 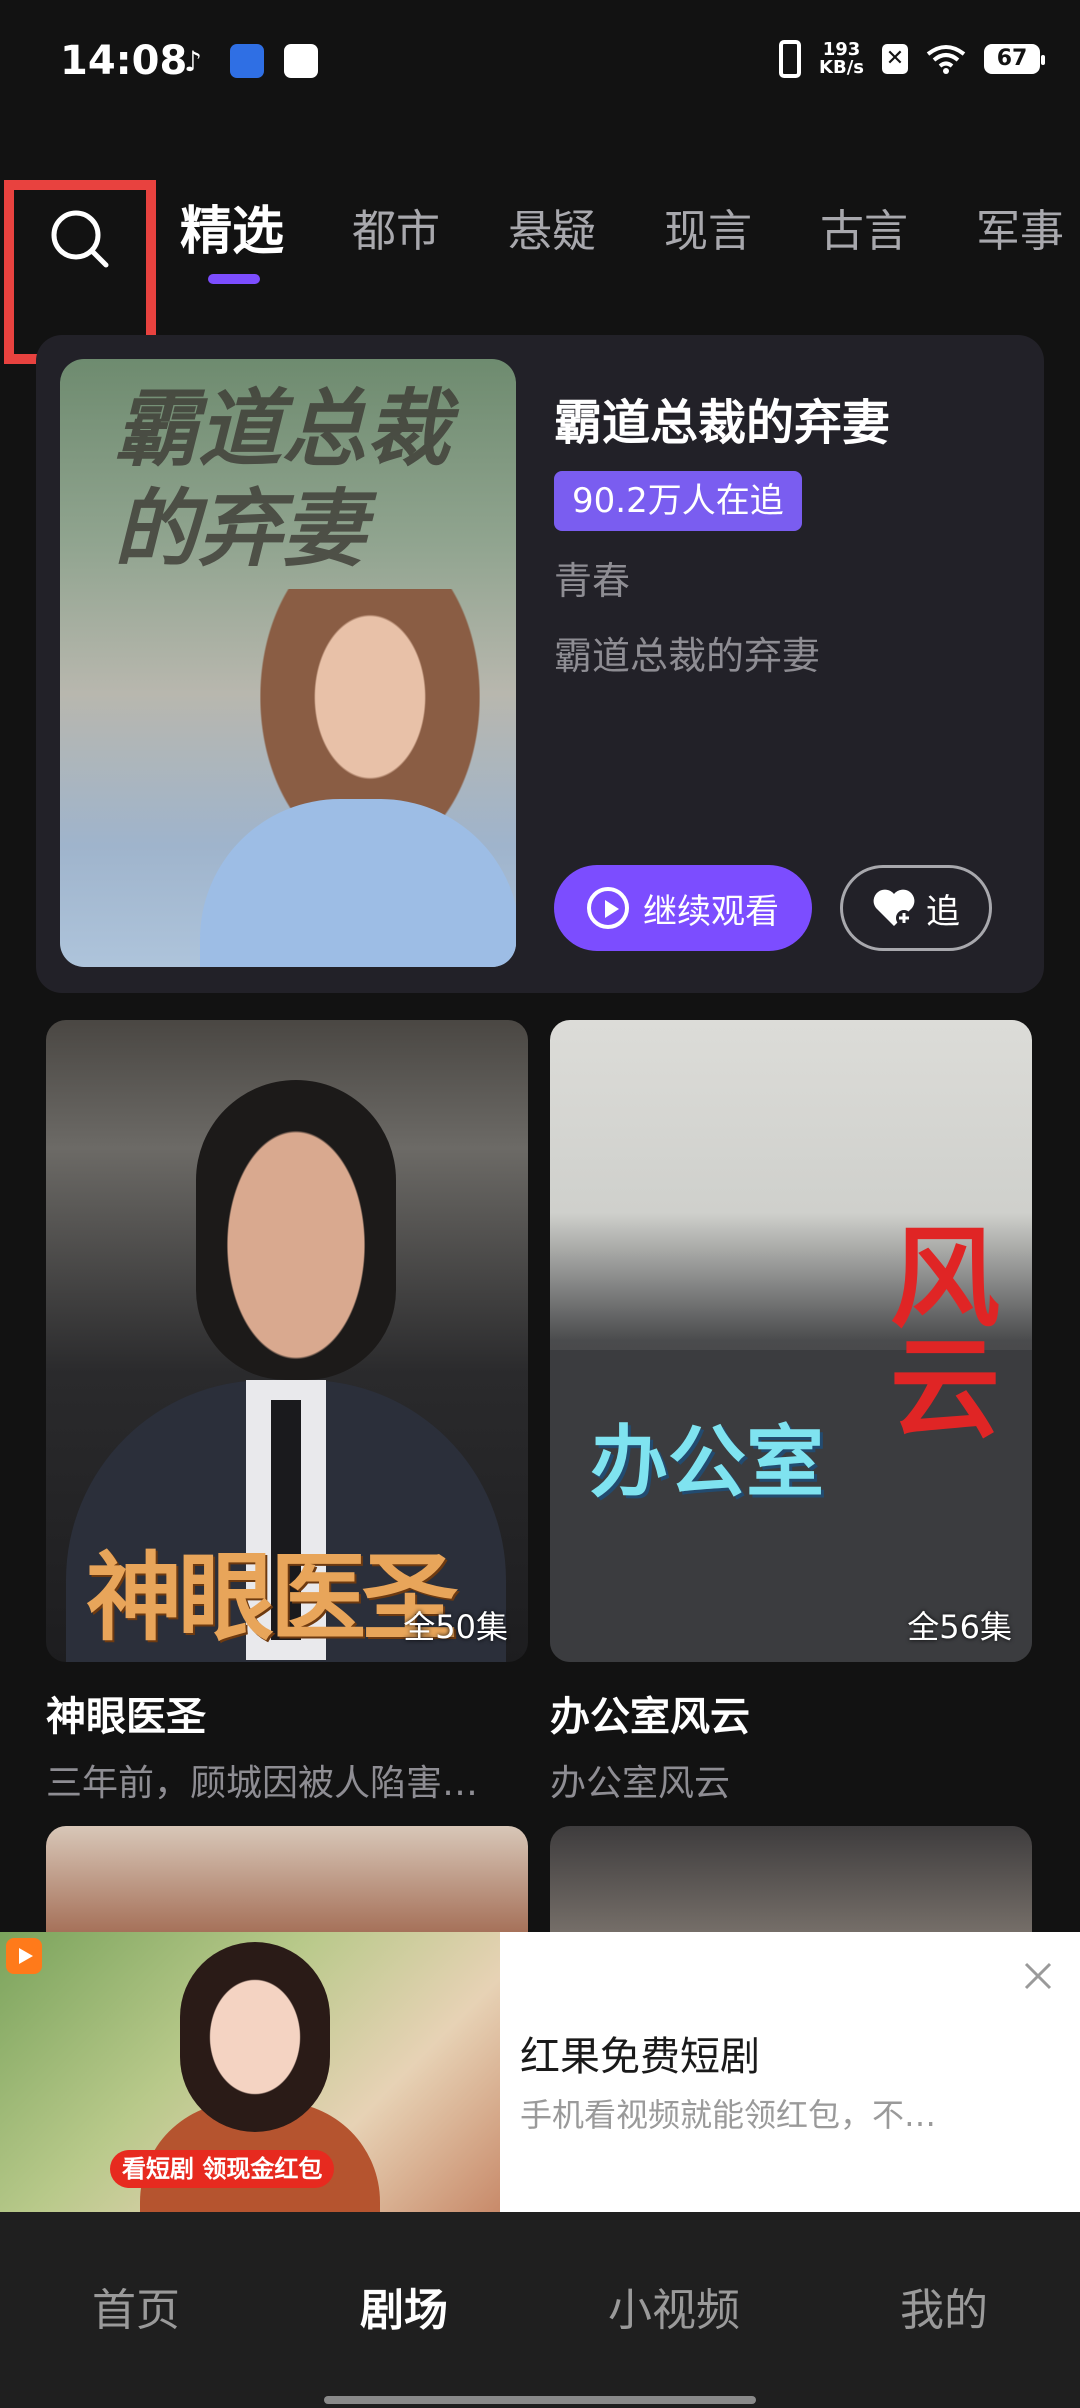 I want to click on followers-badge: 90.2万人在追, so click(x=678, y=501).